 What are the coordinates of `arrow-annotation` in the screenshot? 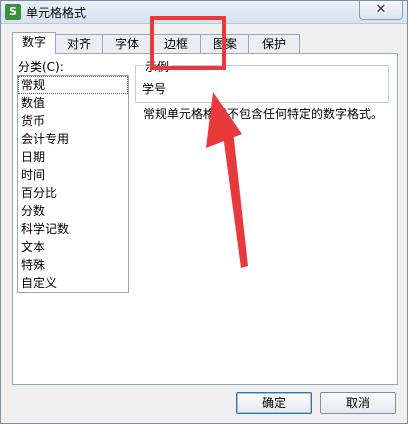 It's located at (227, 180).